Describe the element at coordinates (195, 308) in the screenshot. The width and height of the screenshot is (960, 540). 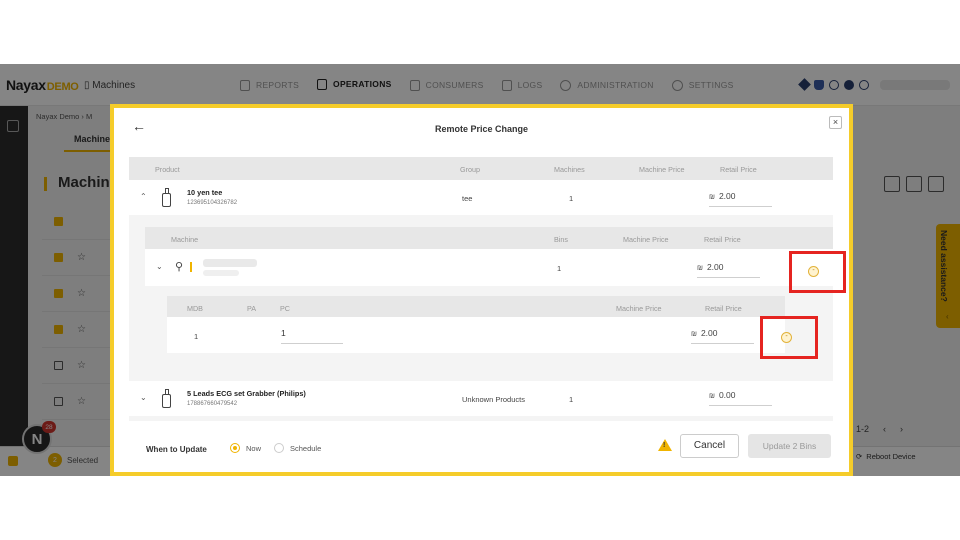
I see `col-mdb: MDB` at that location.